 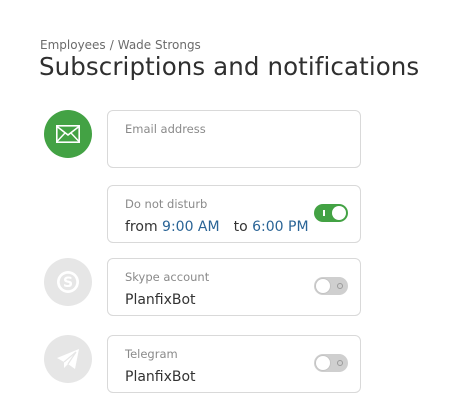 I want to click on dnd-schedule: from 9:00 AM to 6:00 PM, so click(x=217, y=227).